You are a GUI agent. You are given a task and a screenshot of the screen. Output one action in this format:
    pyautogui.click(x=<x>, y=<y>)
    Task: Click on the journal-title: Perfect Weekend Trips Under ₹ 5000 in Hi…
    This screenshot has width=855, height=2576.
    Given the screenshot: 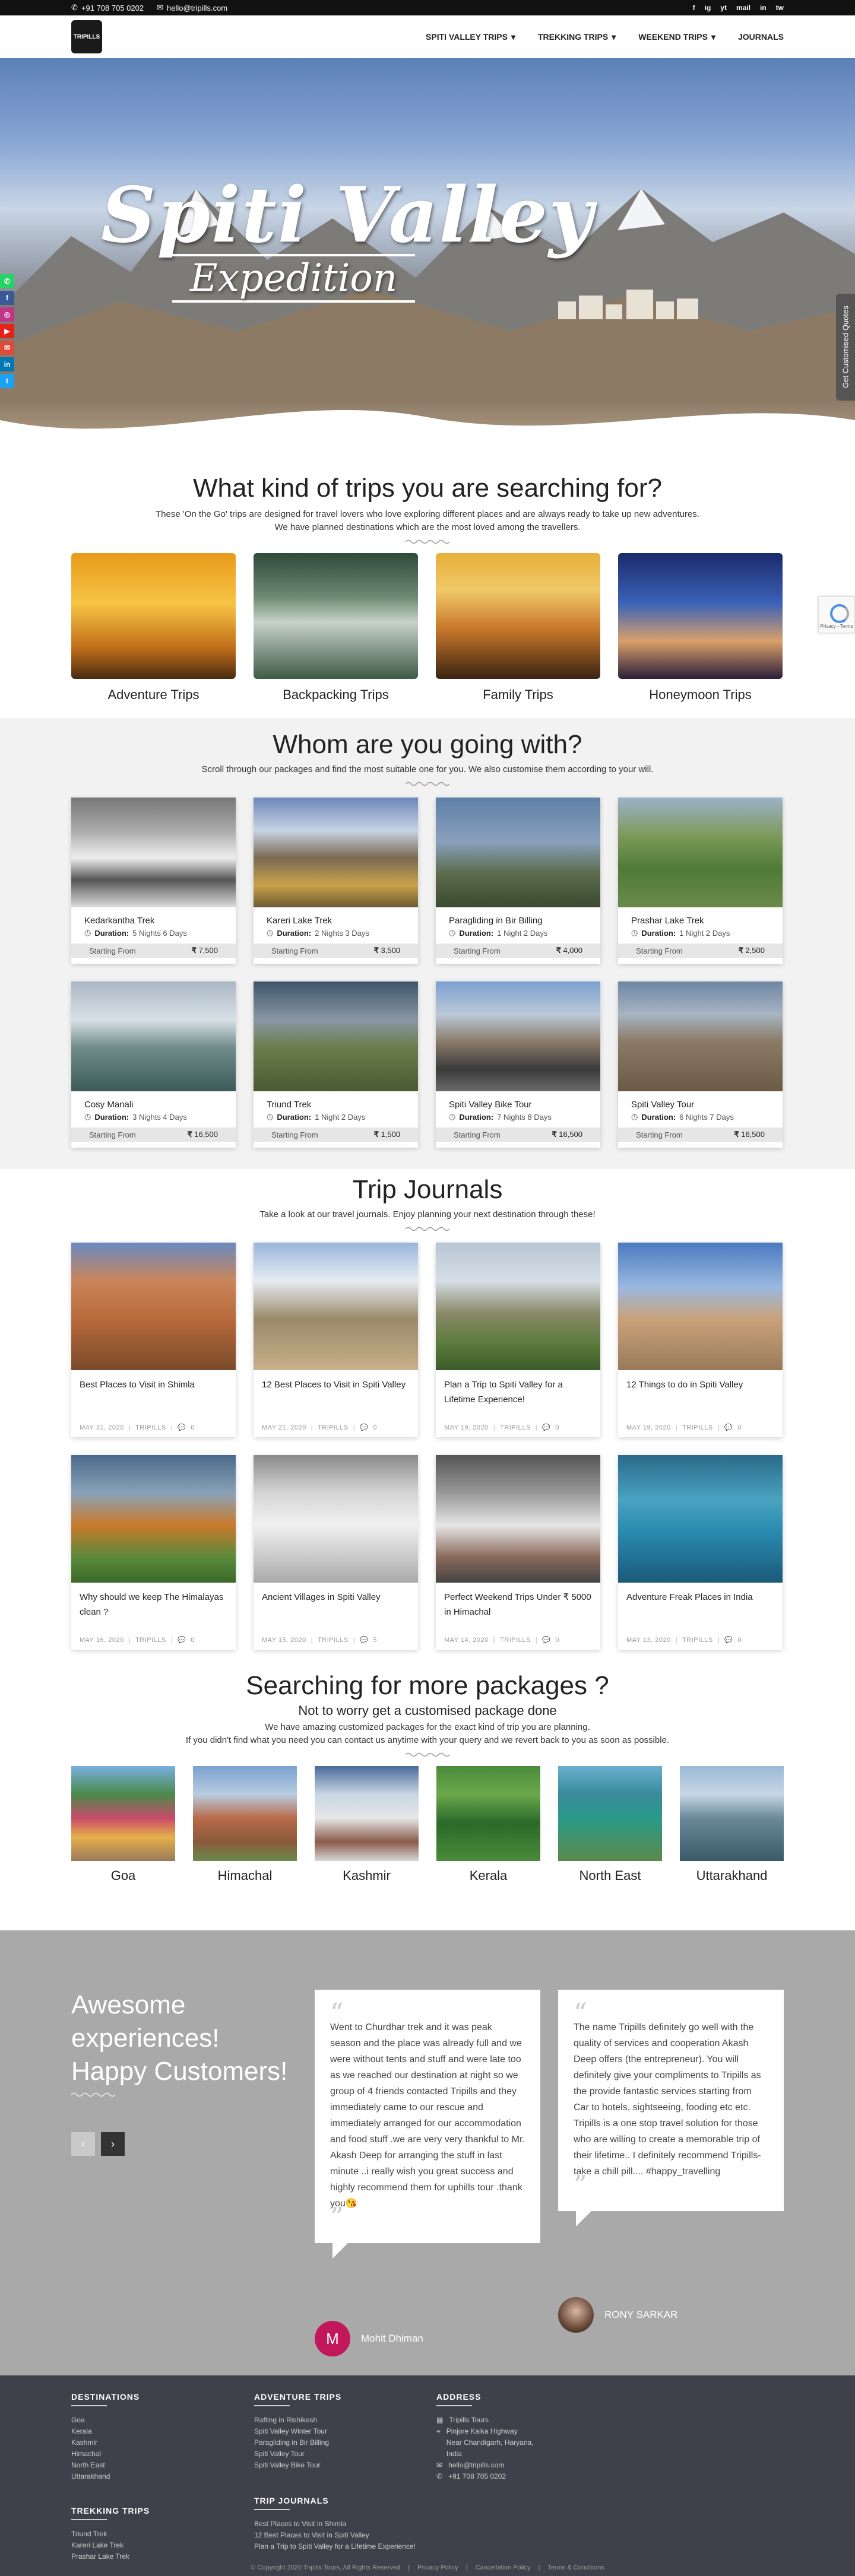 What is the action you would take?
    pyautogui.click(x=518, y=1606)
    